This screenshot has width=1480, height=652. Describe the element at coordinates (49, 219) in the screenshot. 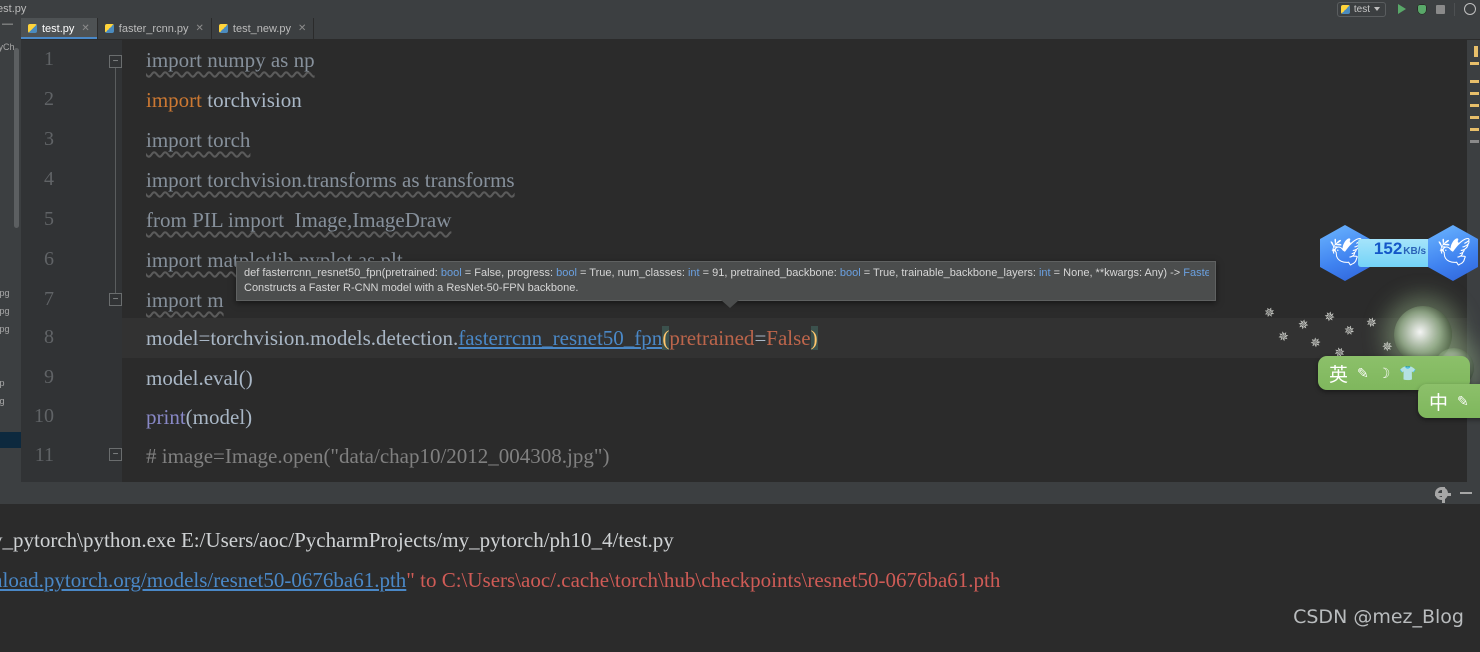

I see `line-number: 5` at that location.